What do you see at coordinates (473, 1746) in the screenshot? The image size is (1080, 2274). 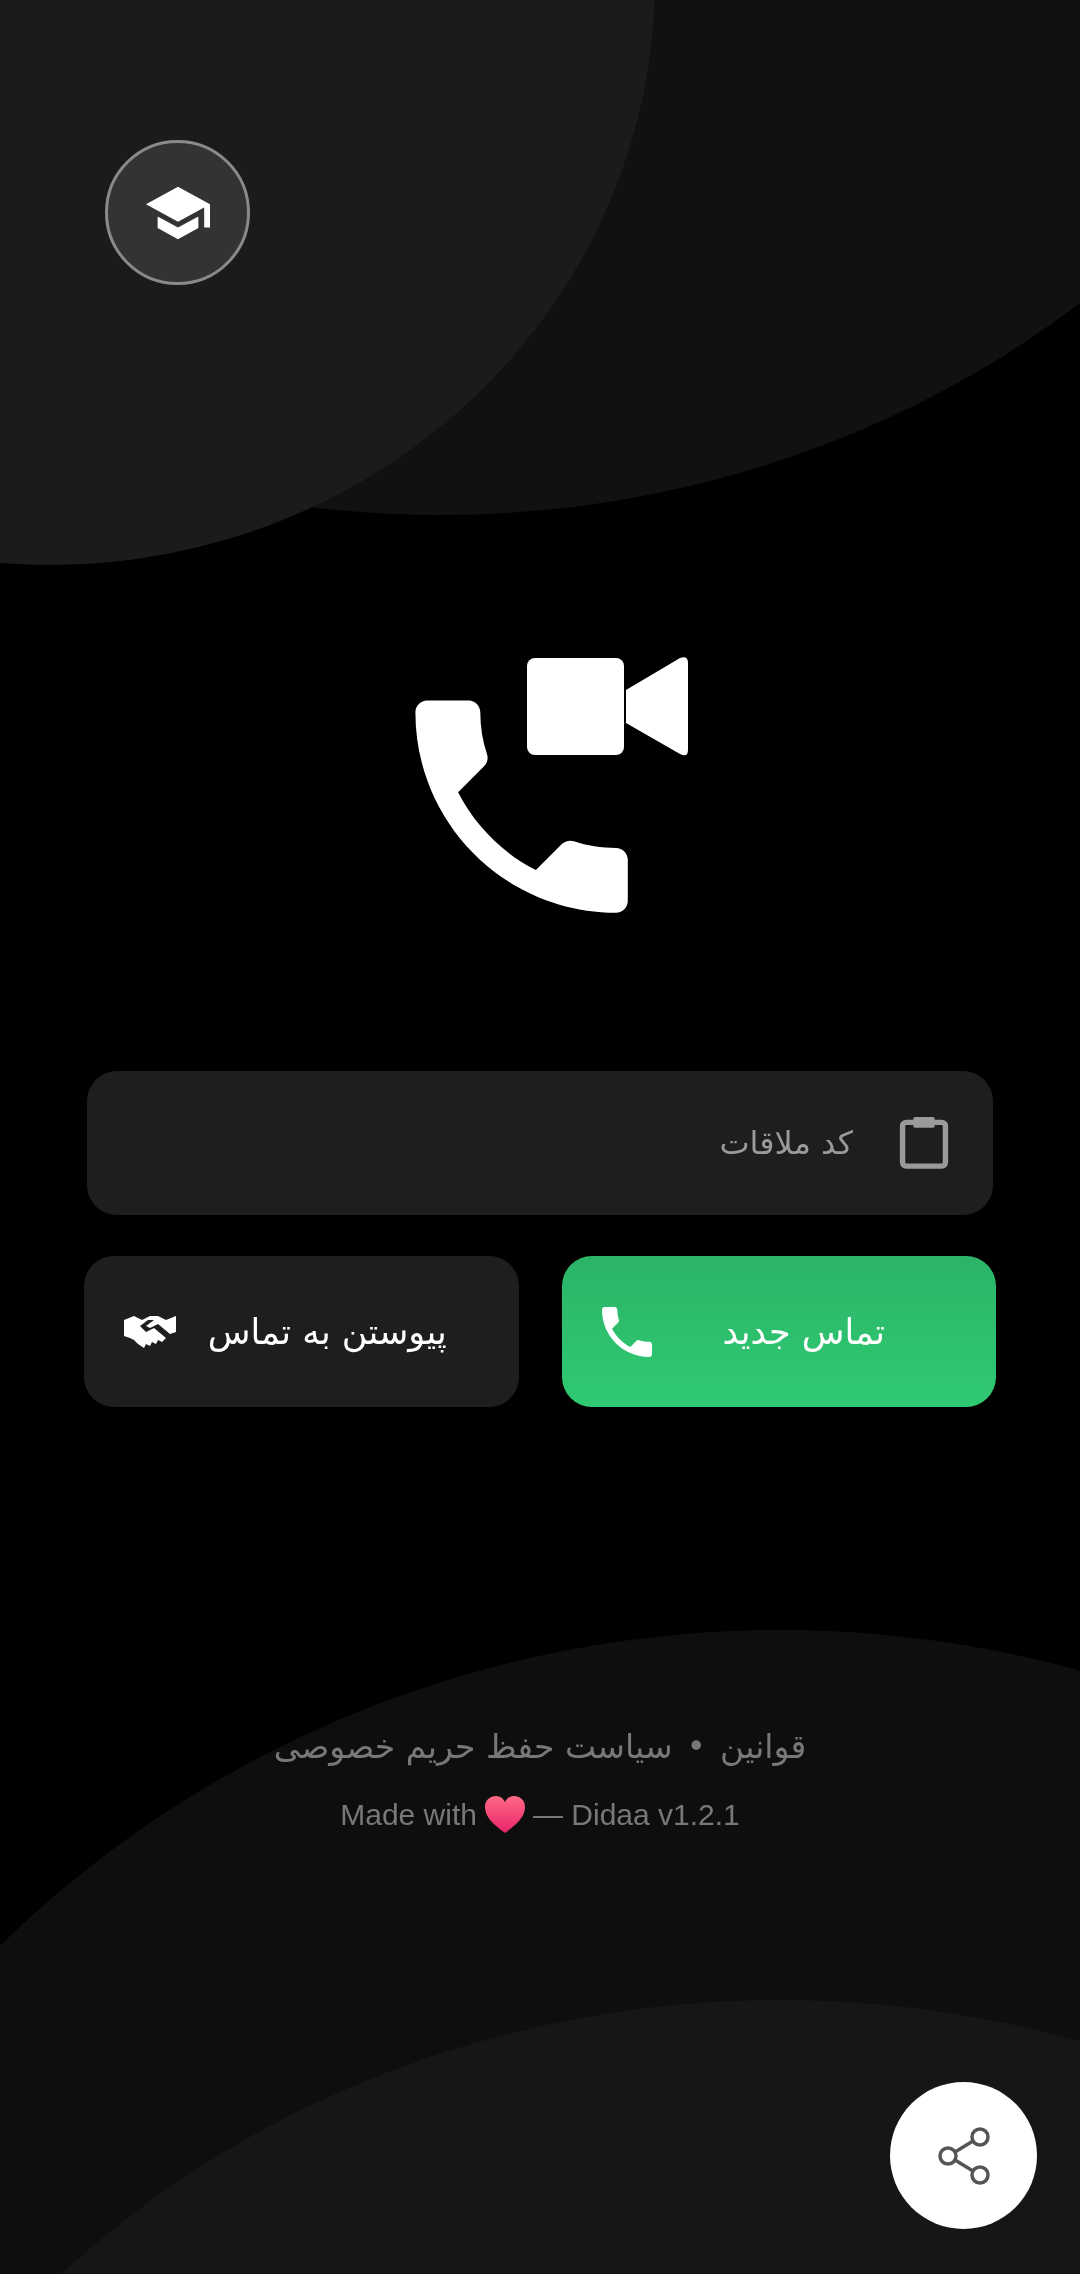 I see `privacy-policy-link: سیاست حفظ حریم خصوصی` at bounding box center [473, 1746].